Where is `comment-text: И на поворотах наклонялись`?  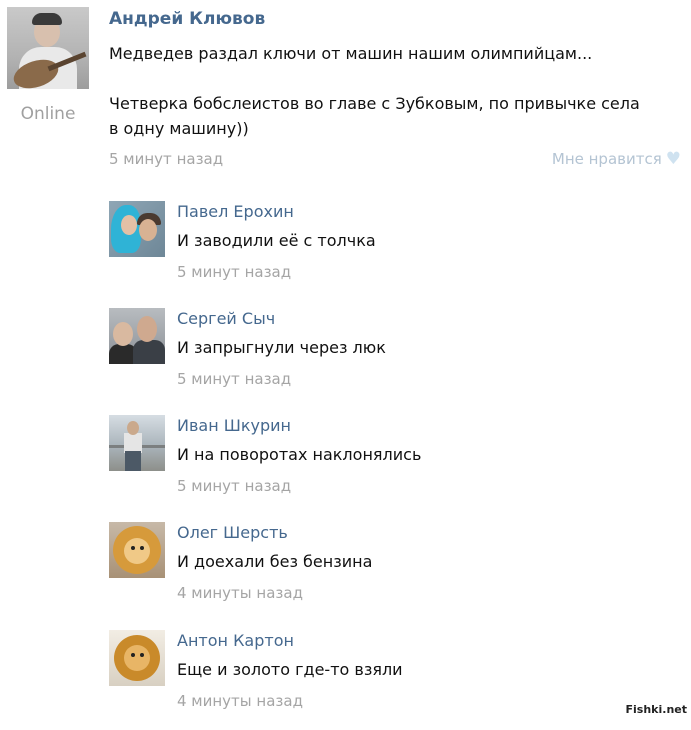 comment-text: И на поворотах наклонялись is located at coordinates (299, 454).